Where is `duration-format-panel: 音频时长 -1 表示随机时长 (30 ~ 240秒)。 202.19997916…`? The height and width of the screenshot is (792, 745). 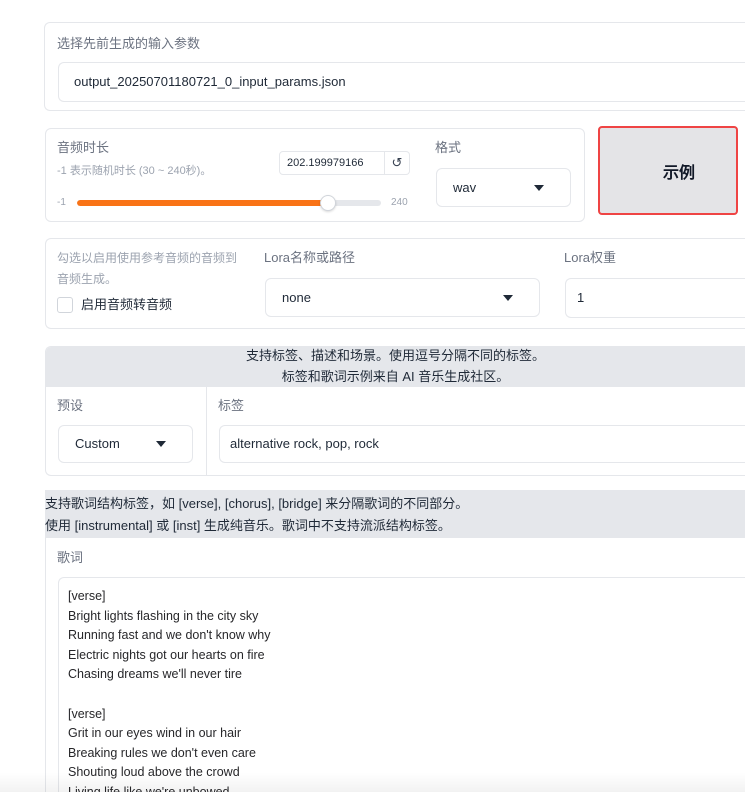 duration-format-panel: 音频时长 -1 表示随机时长 (30 ~ 240秒)。 202.19997916… is located at coordinates (315, 175).